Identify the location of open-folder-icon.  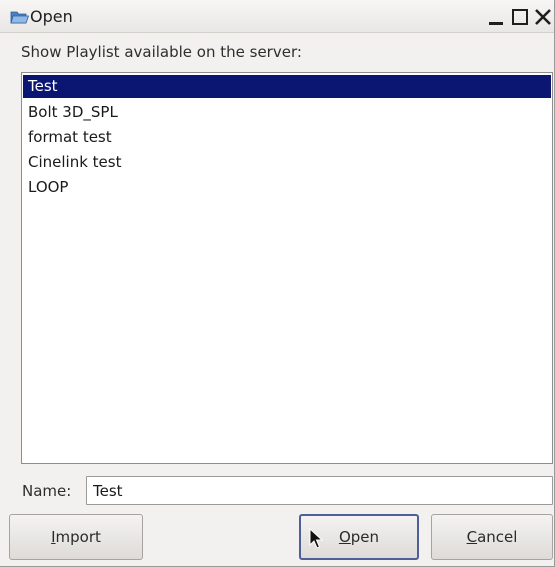
(19, 17).